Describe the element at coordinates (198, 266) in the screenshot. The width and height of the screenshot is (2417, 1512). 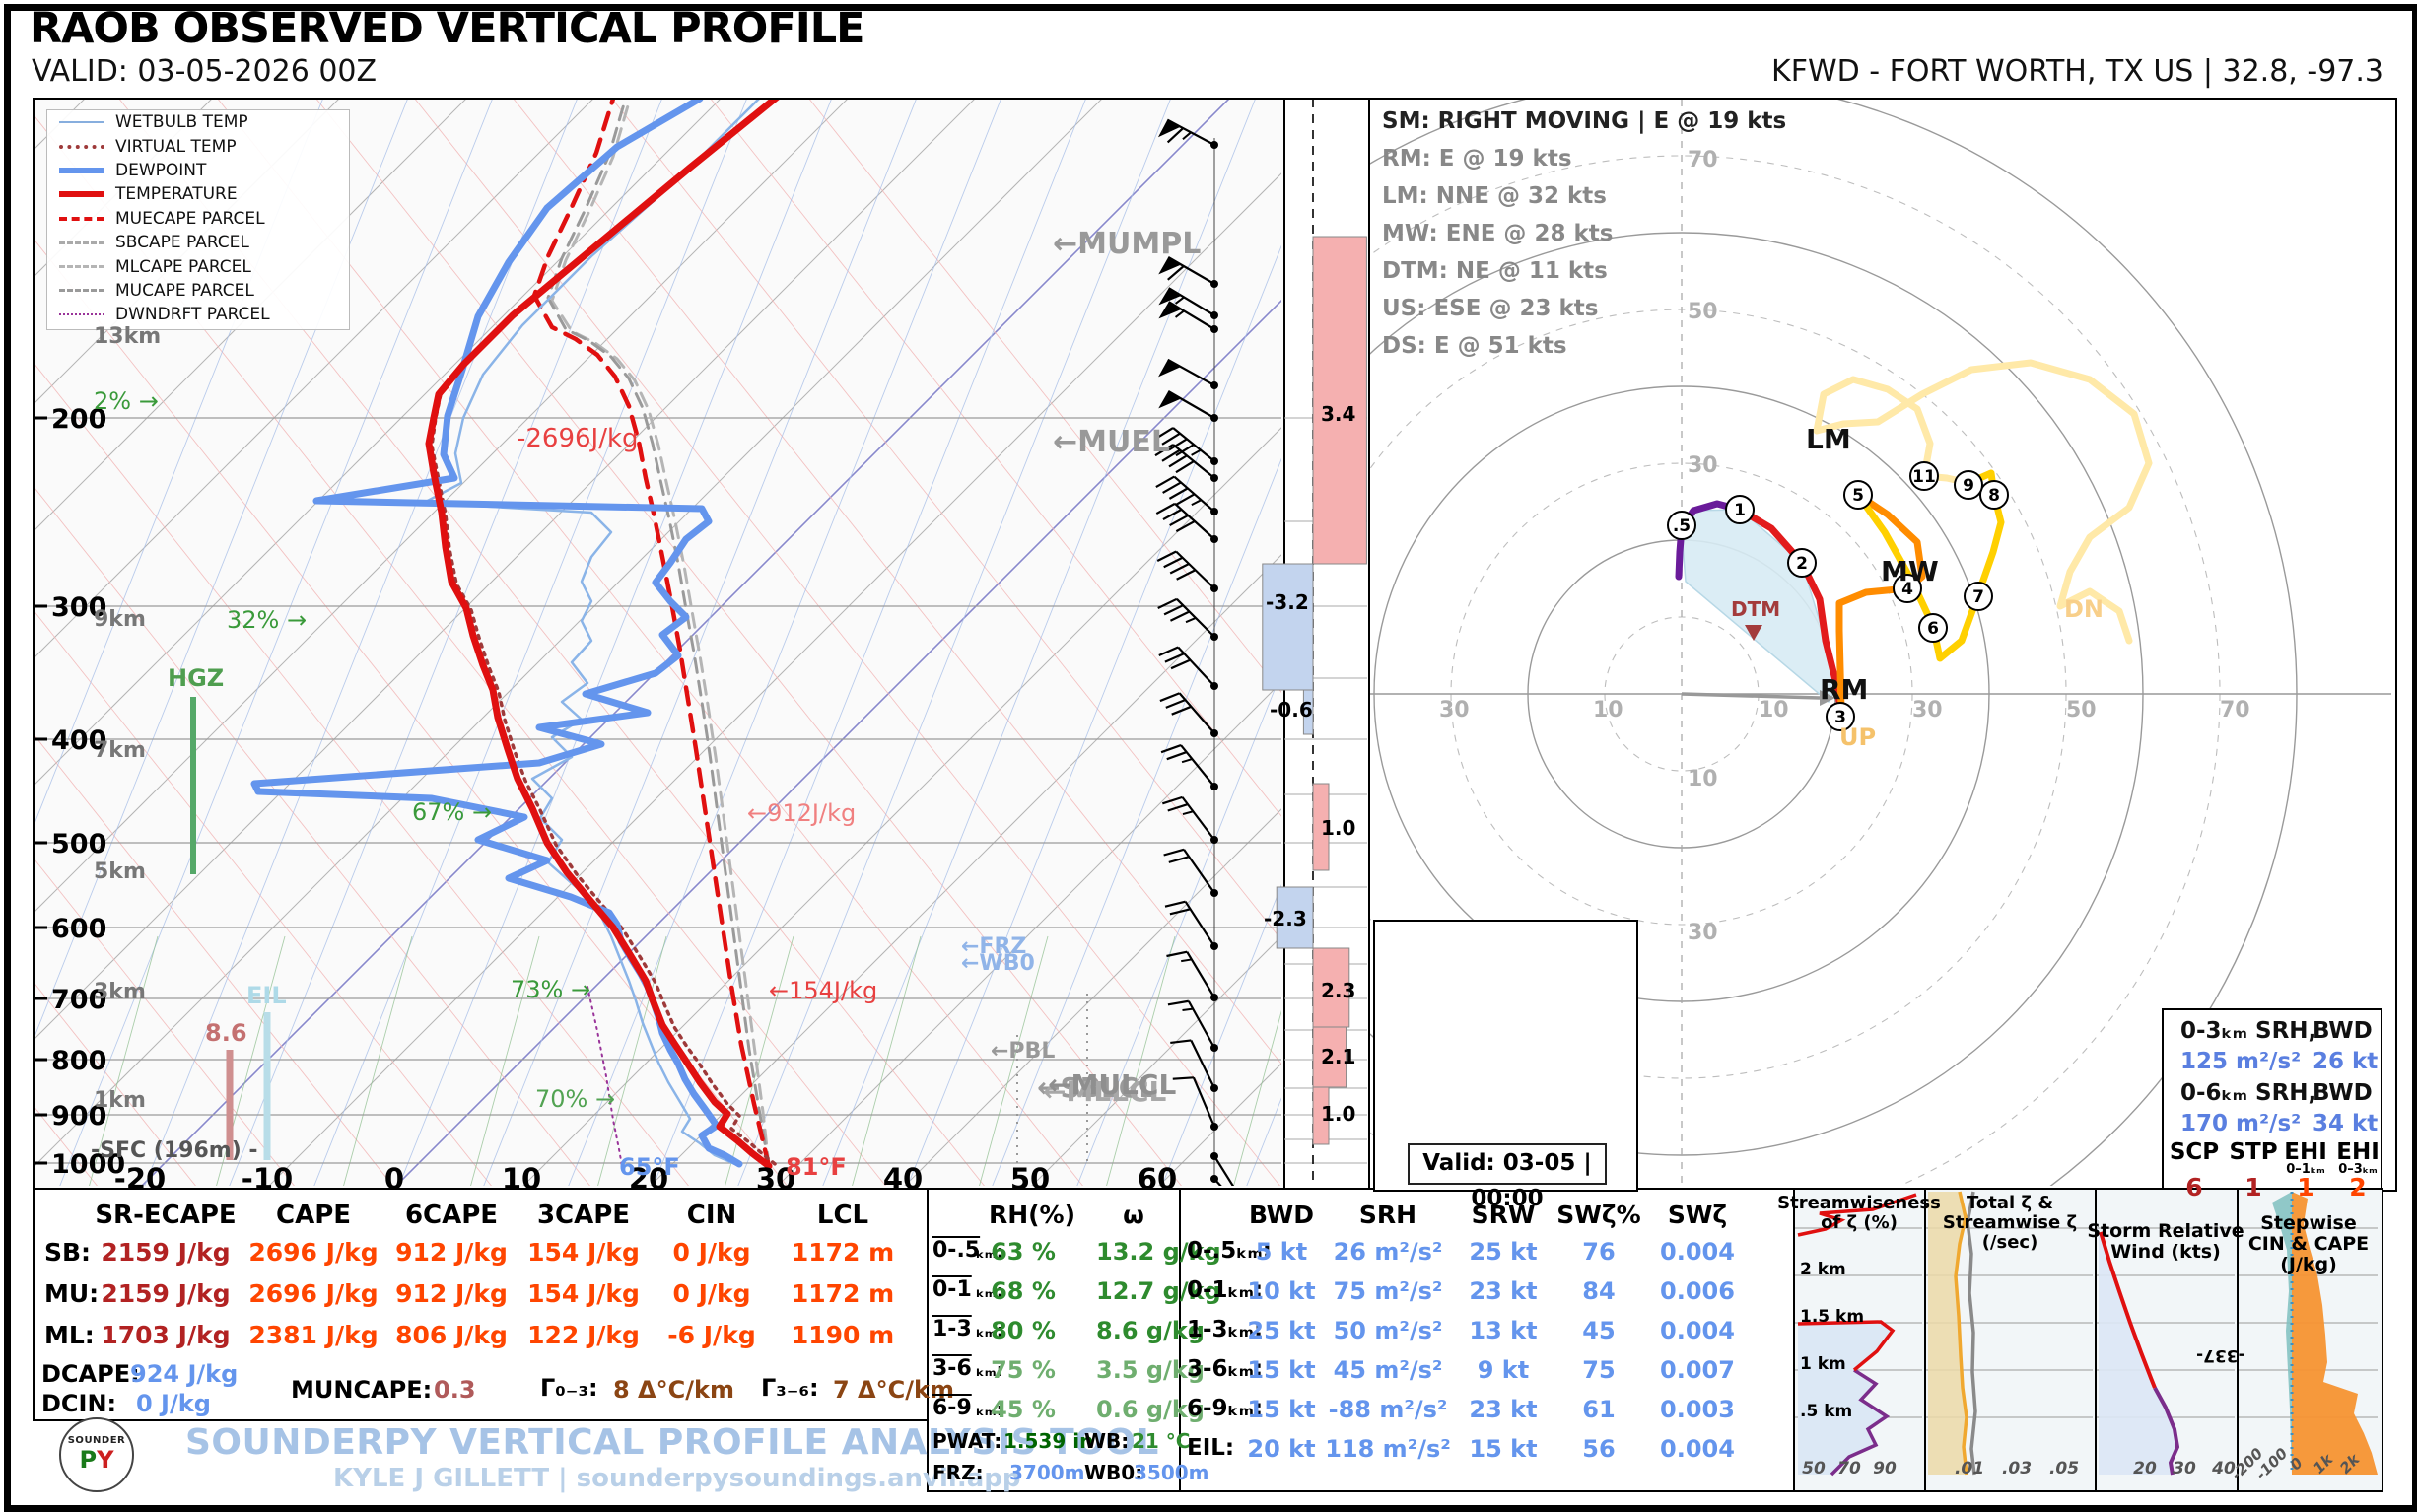
I see `legend-item: MLCAPE PARCEL` at that location.